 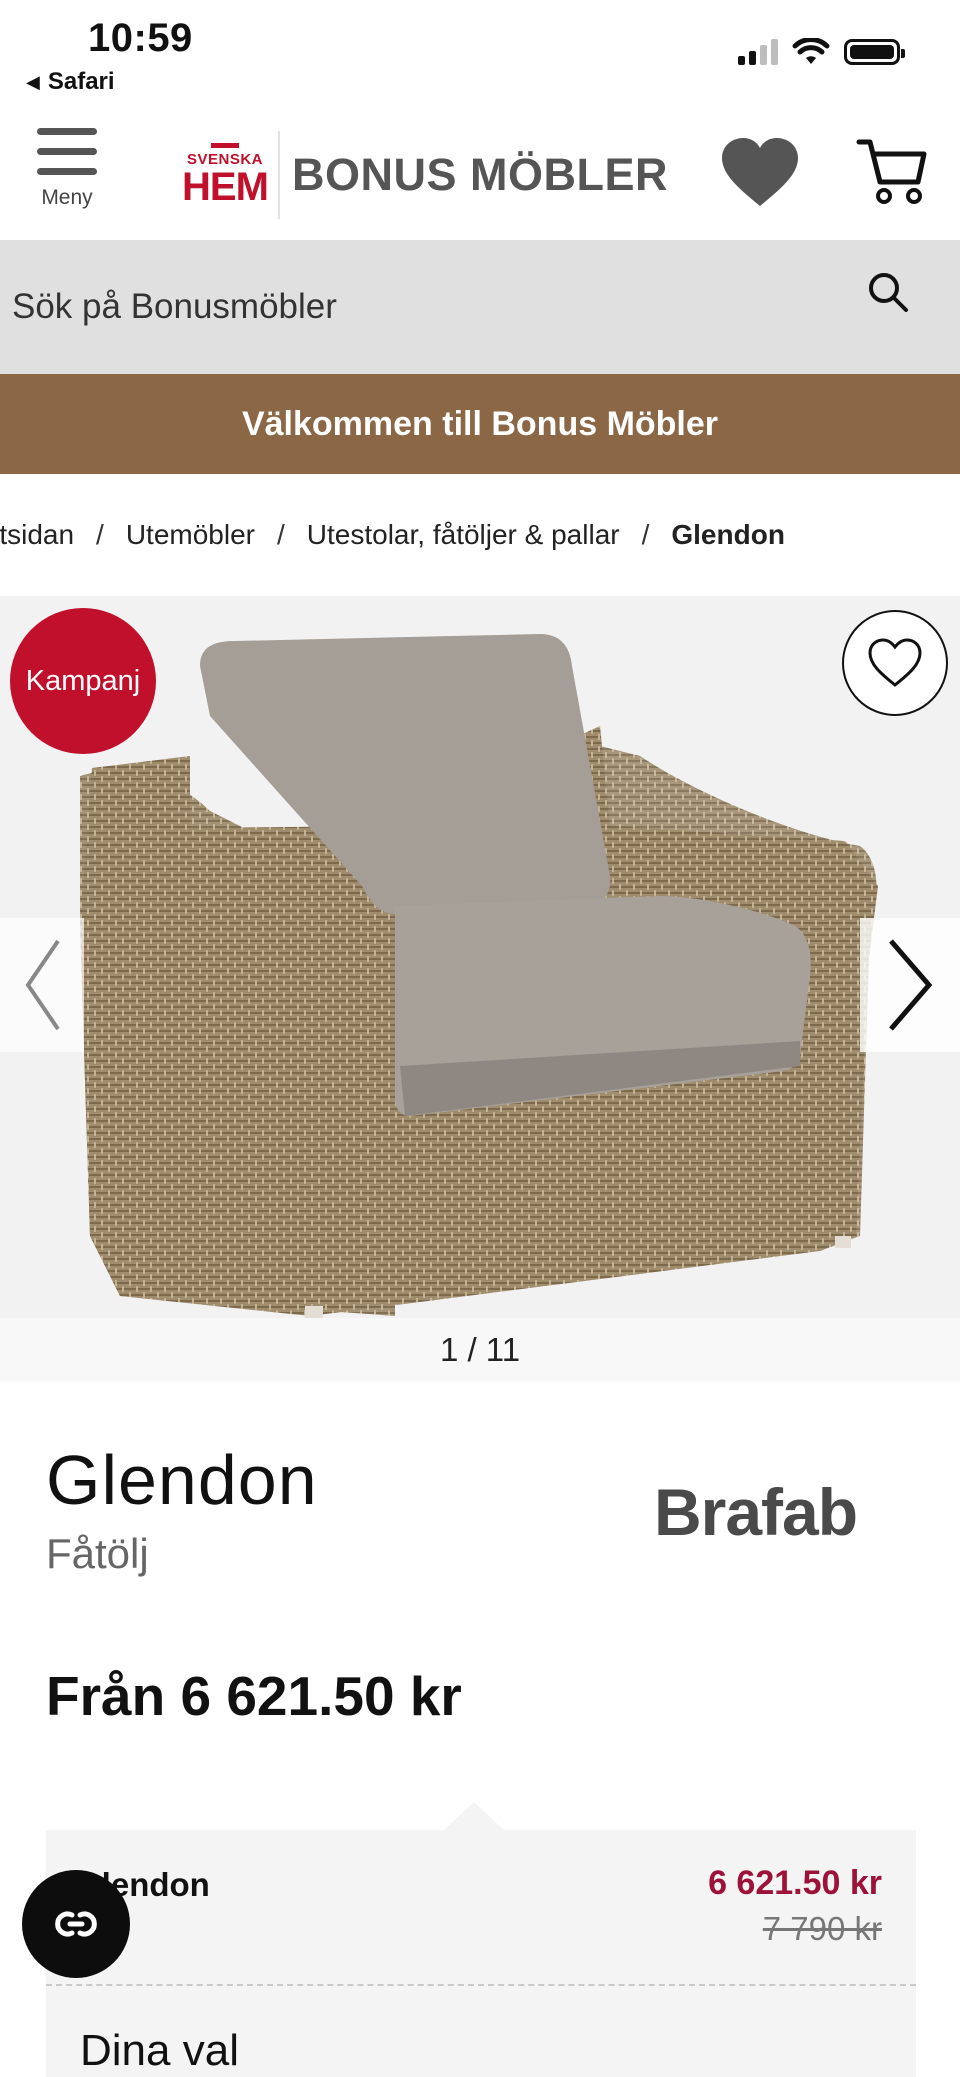 I want to click on site-header: Meny SVENSKA HEM BONUS MÖBLER, so click(x=480, y=175).